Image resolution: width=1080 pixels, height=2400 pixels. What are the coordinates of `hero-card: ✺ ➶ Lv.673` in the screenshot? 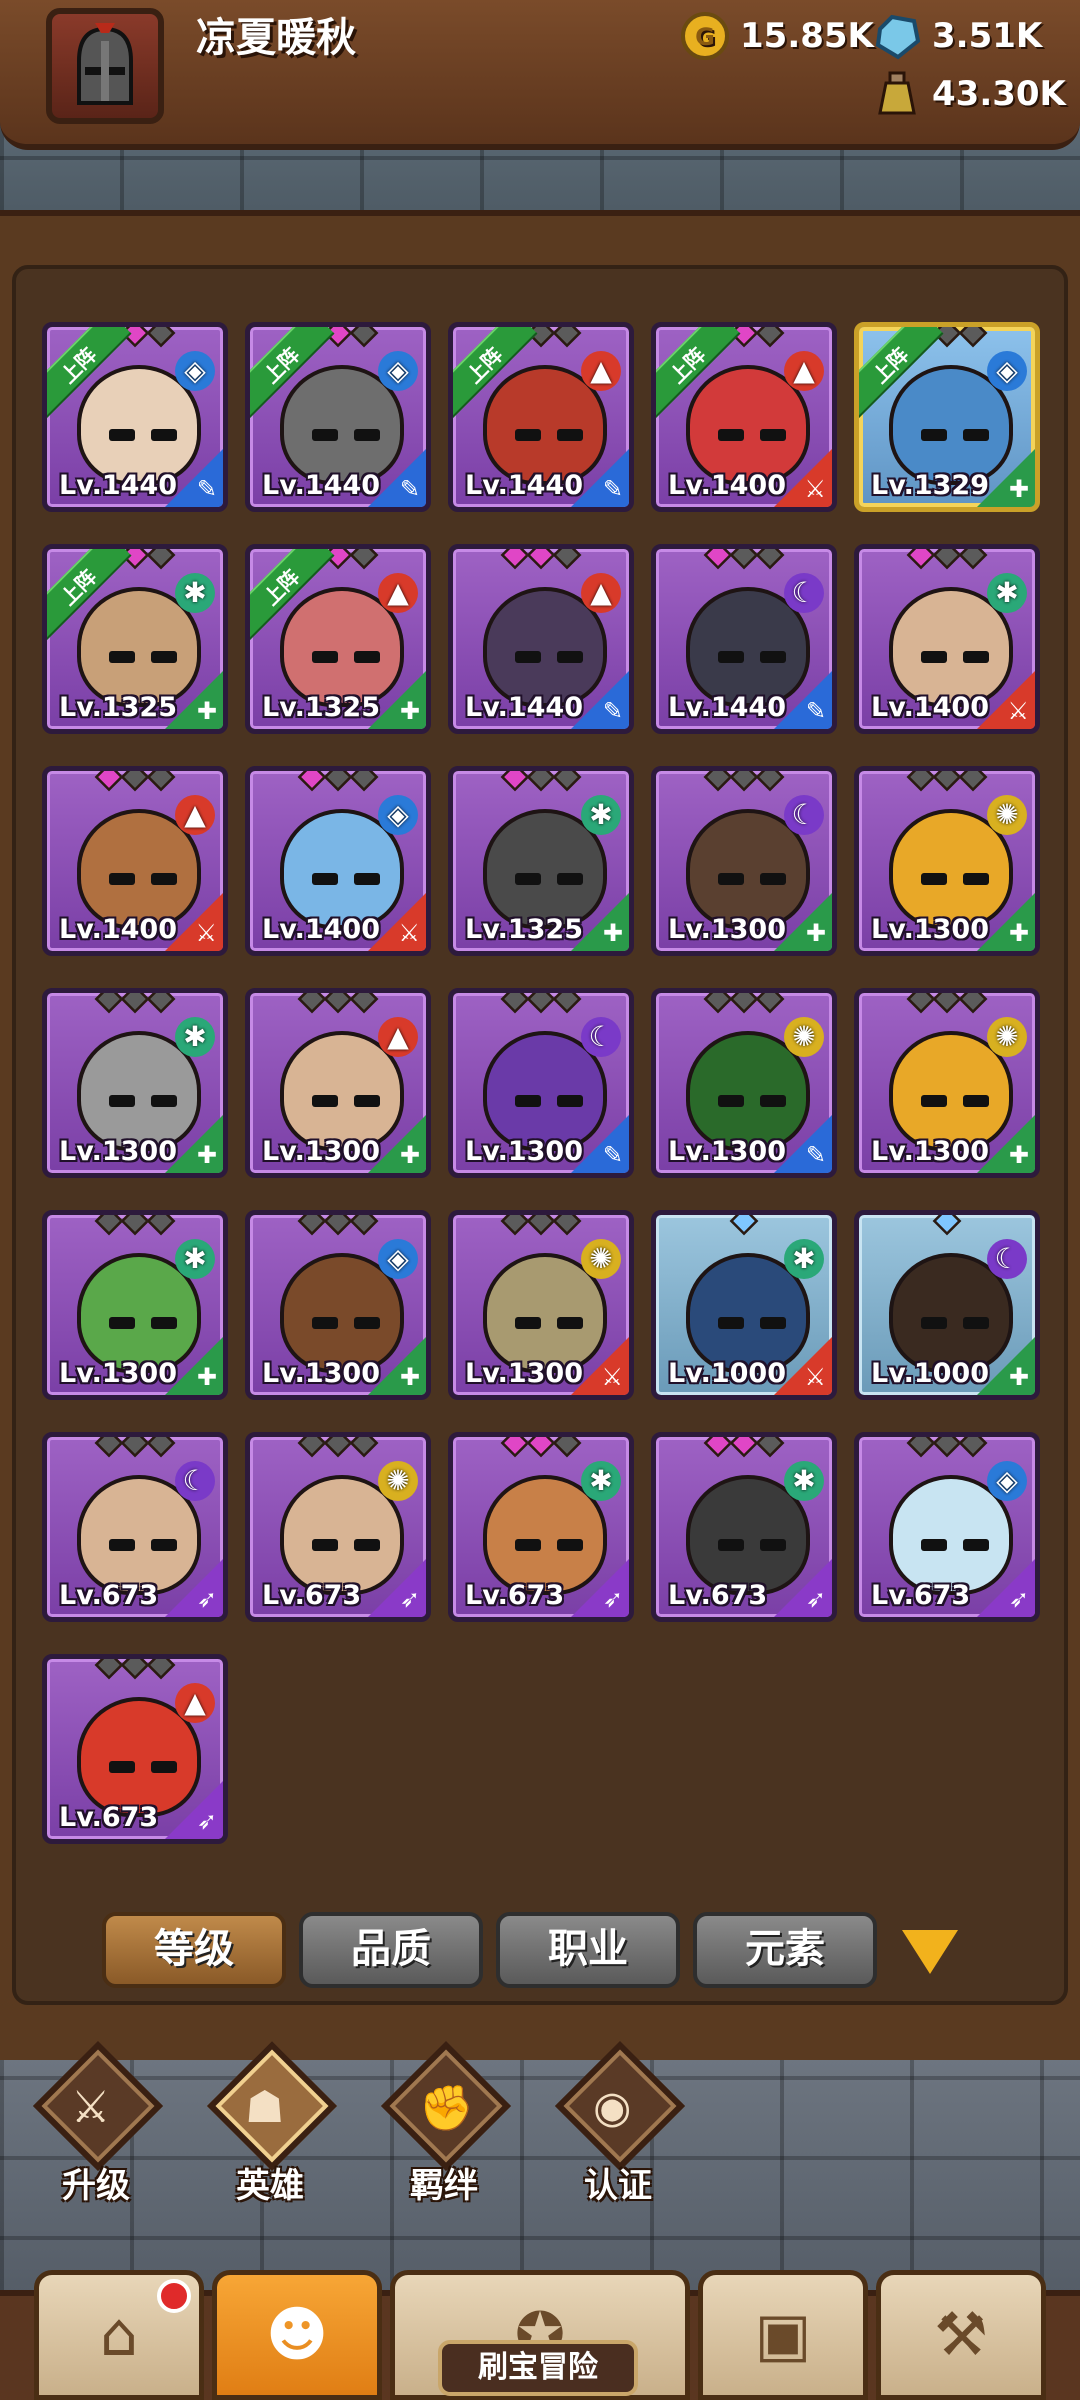 It's located at (338, 1527).